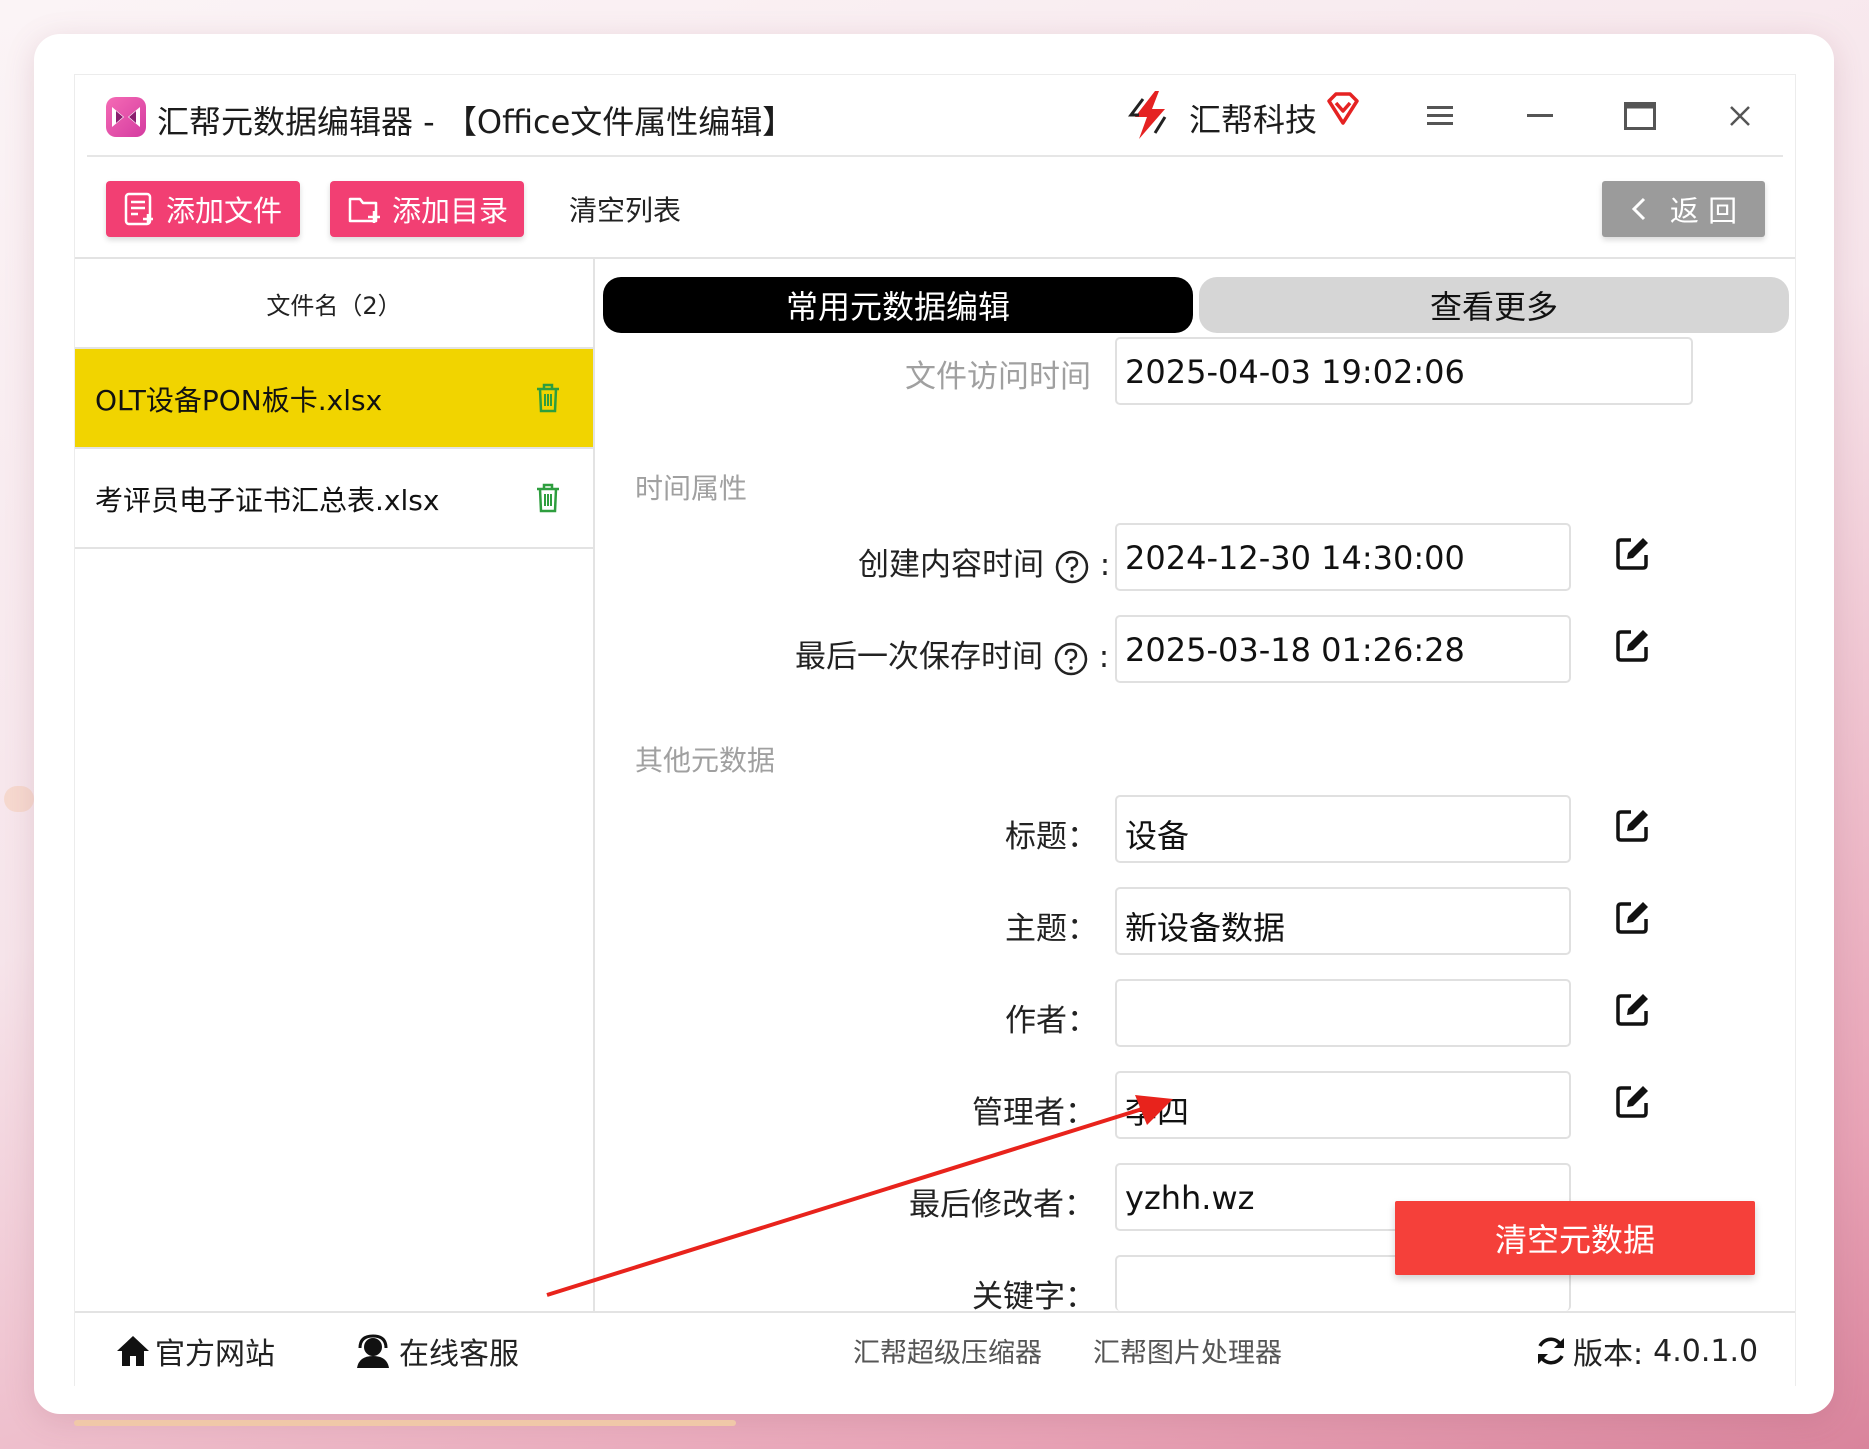  Describe the element at coordinates (898, 305) in the screenshot. I see `tab-common-metadata: 常用元数据编辑` at that location.